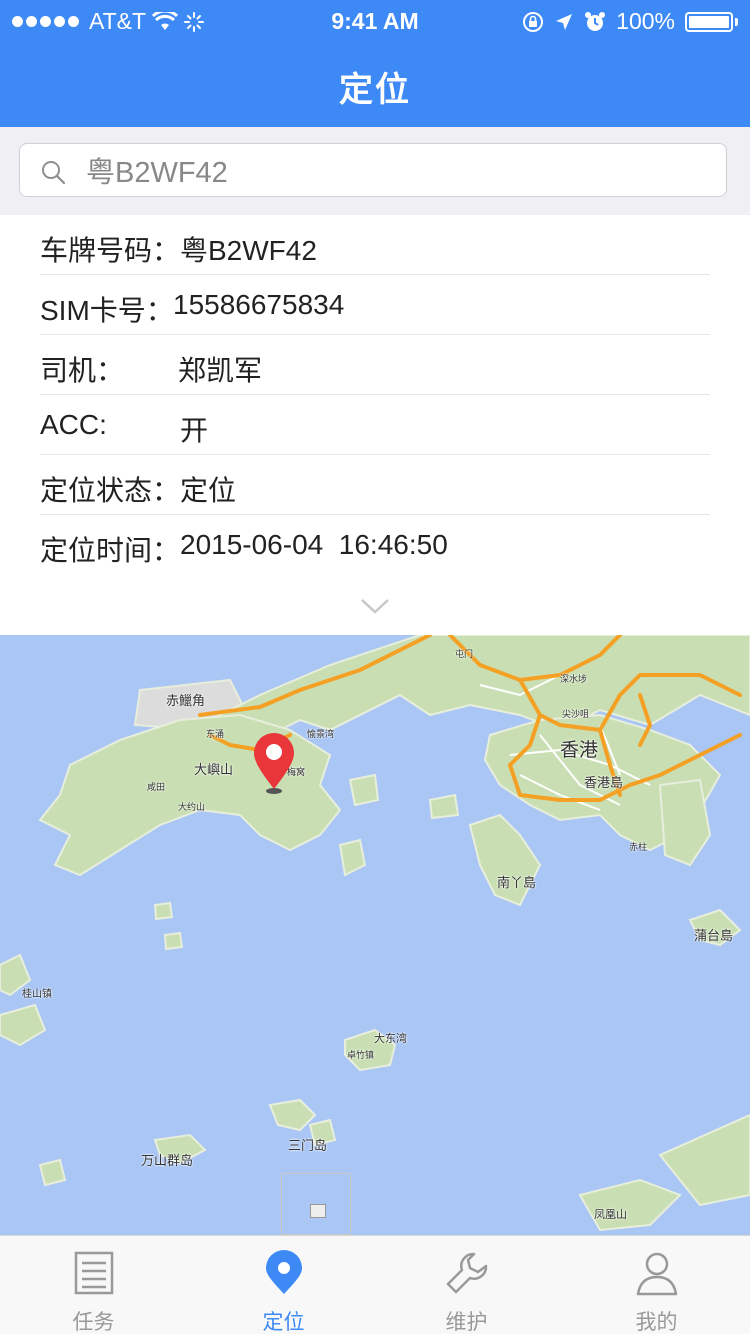  What do you see at coordinates (714, 935) in the screenshot?
I see `map-label-po-toi: 蒲台島` at bounding box center [714, 935].